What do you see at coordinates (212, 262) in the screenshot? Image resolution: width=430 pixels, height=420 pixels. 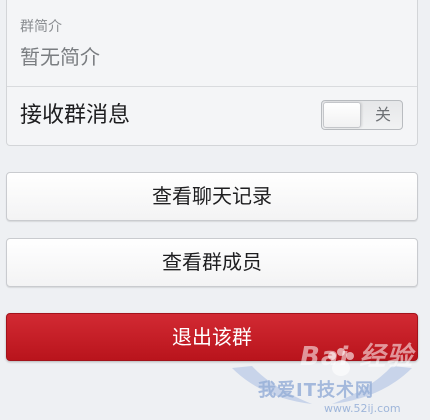 I see `view-members-button: 查看群成员` at bounding box center [212, 262].